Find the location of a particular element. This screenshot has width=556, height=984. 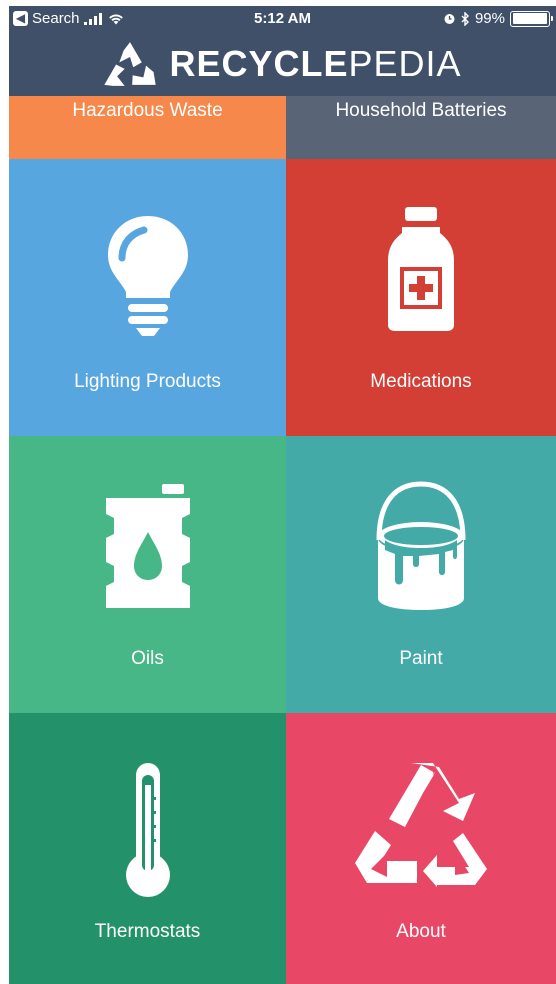

tile-thermostats: Thermostats is located at coordinates (147, 848).